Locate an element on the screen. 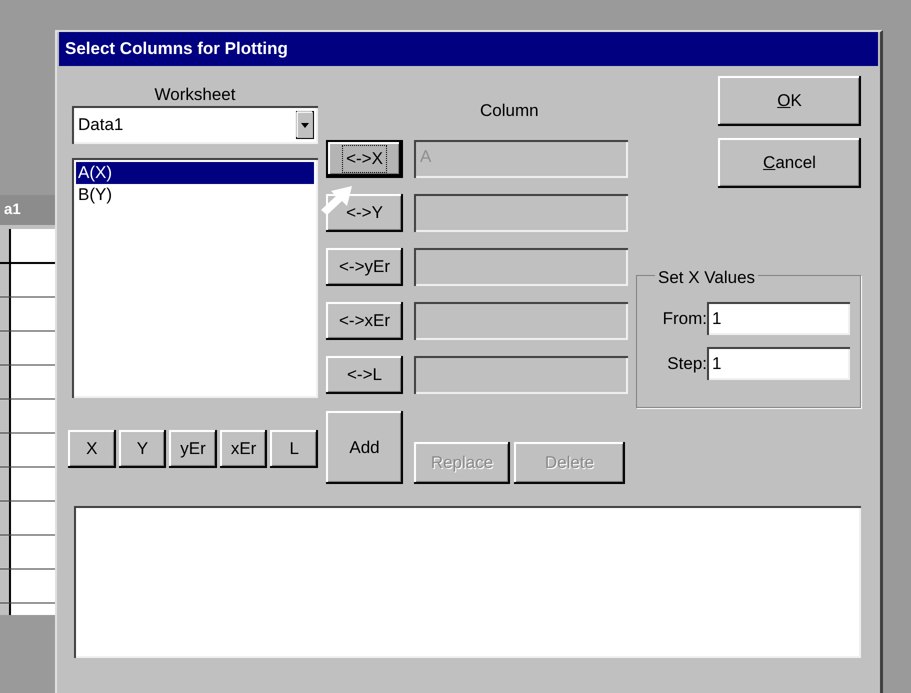 The height and width of the screenshot is (693, 911). type-button: xEr is located at coordinates (244, 449).